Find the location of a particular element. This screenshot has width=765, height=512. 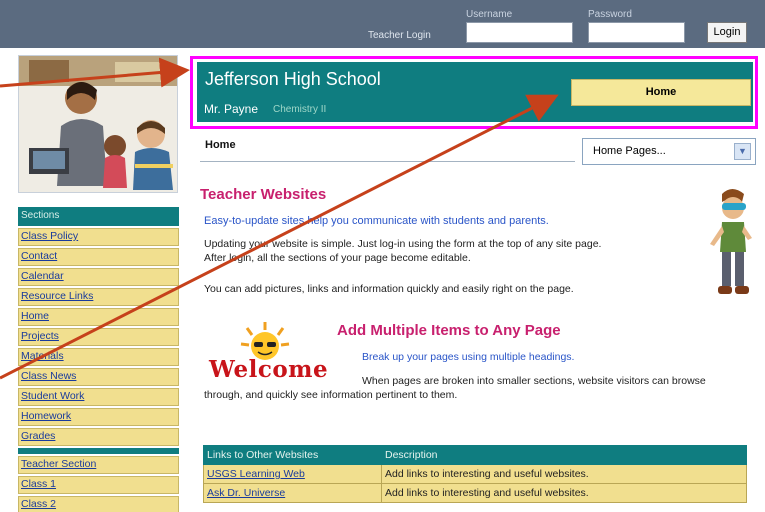

sidebar-divider is located at coordinates (98, 451).